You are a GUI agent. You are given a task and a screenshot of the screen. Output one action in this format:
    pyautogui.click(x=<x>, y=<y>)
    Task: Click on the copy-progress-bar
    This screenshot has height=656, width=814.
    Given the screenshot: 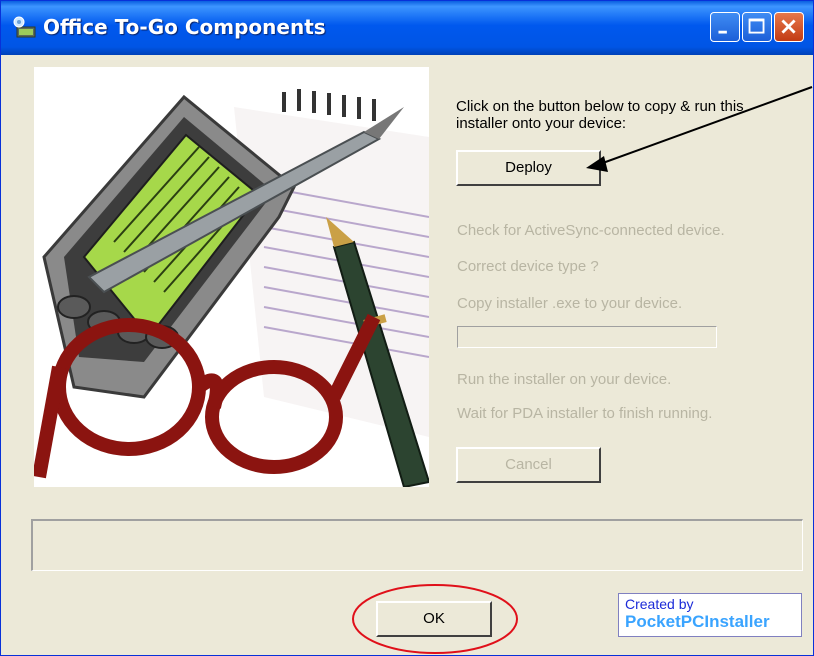 What is the action you would take?
    pyautogui.click(x=587, y=337)
    